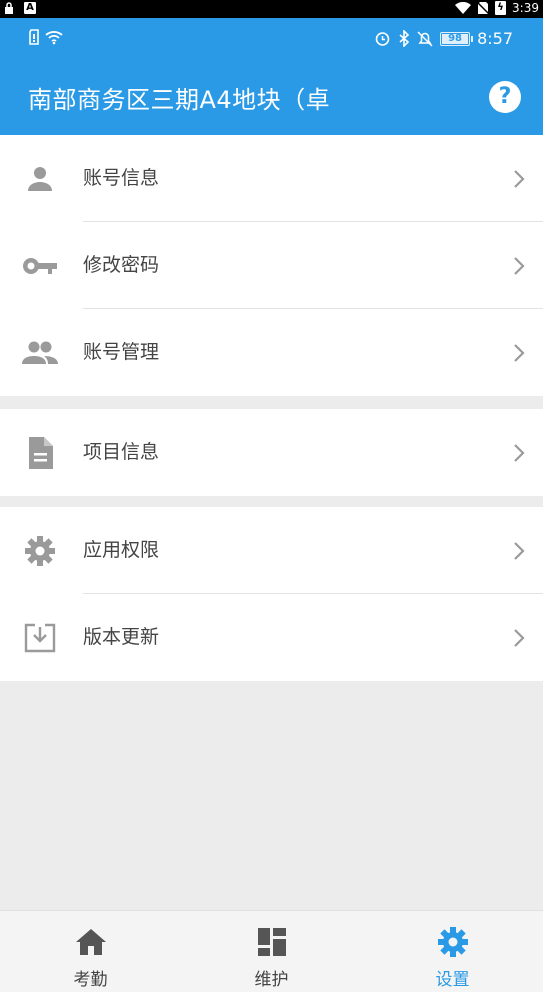  I want to click on tab-label: 设置, so click(452, 980).